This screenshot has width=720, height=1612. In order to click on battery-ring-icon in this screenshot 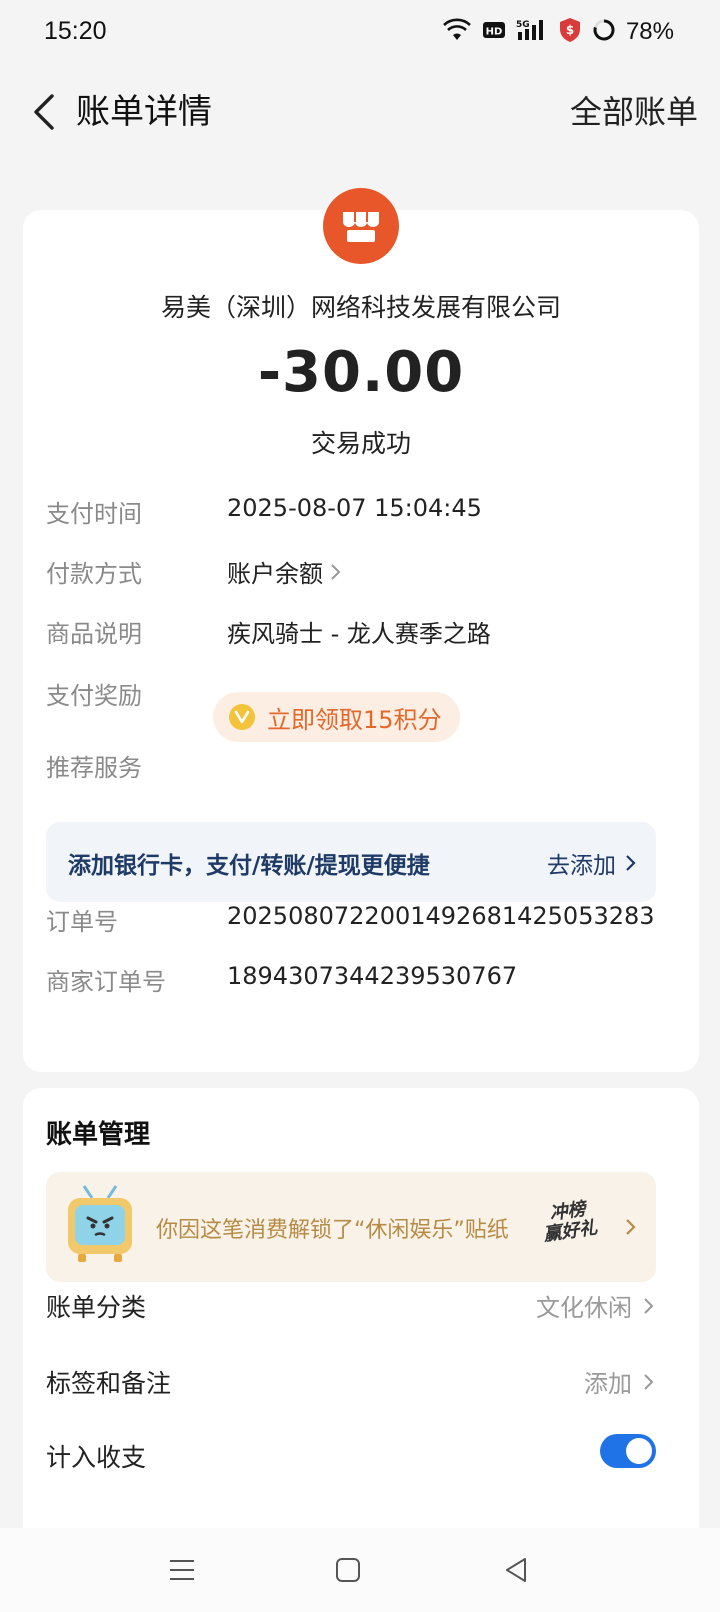, I will do `click(604, 32)`.